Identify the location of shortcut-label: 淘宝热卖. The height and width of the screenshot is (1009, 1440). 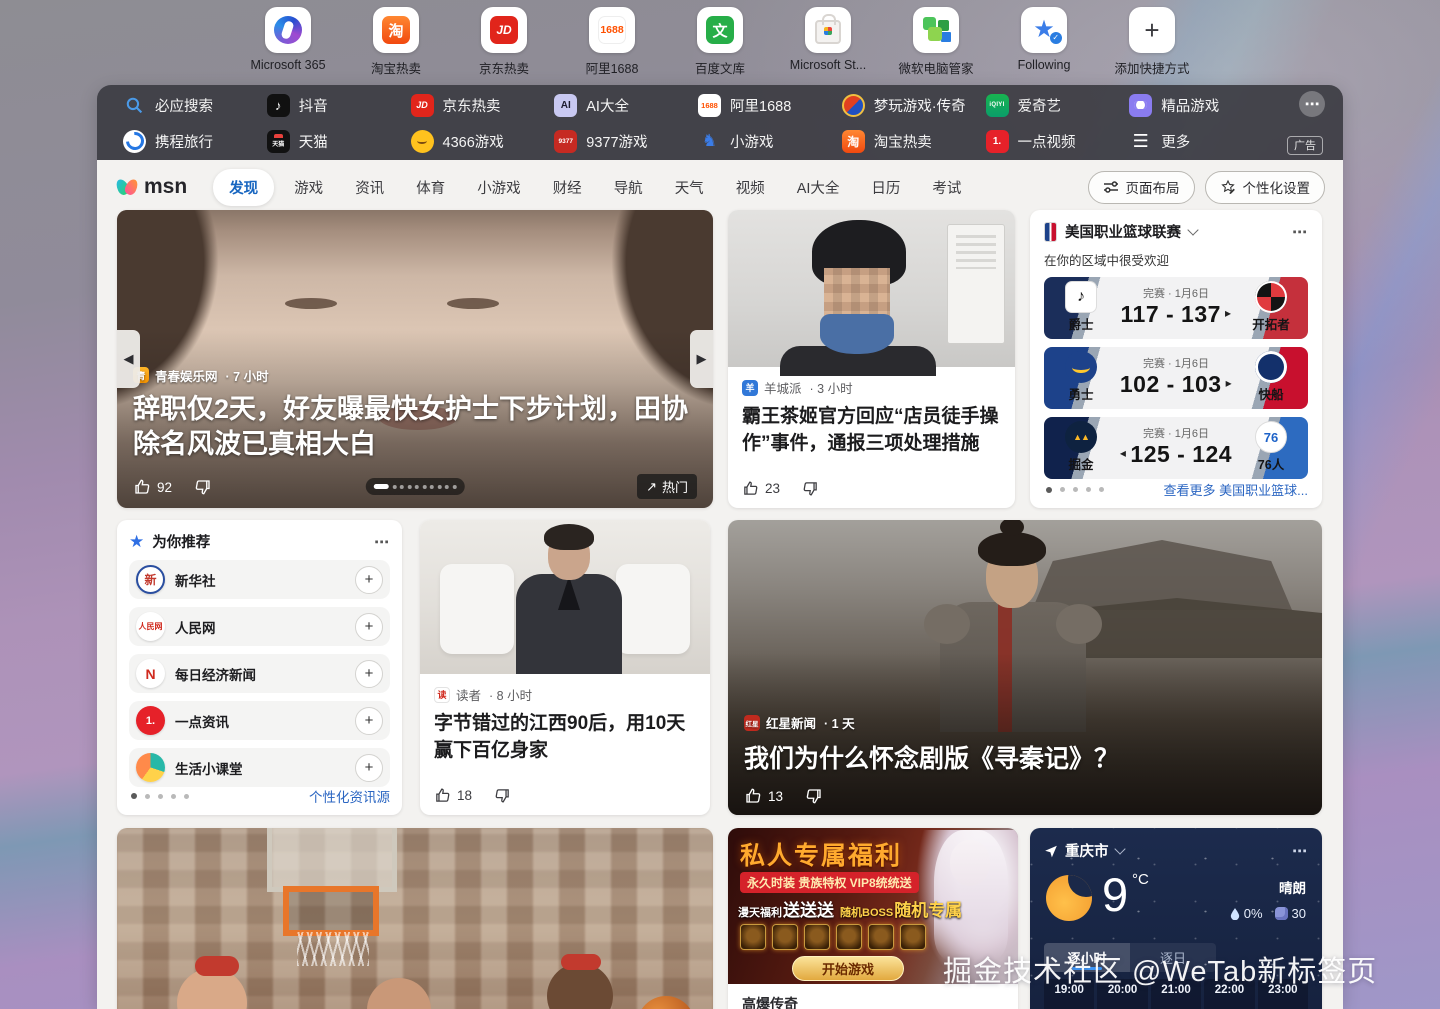
(395, 69).